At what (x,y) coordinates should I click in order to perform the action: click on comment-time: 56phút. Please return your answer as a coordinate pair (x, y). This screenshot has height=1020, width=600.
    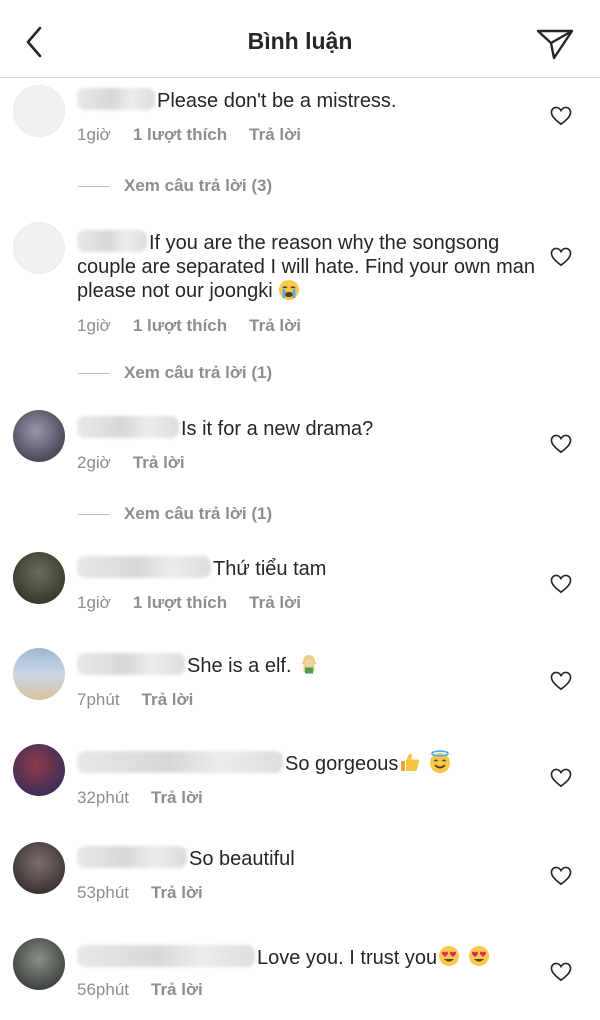
    Looking at the image, I should click on (103, 989).